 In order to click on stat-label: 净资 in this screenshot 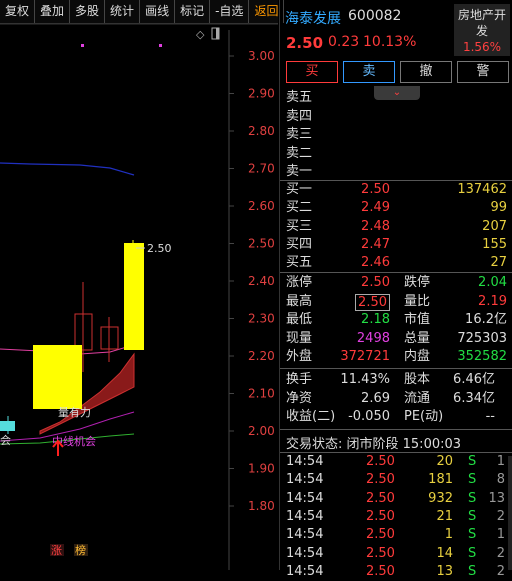, I will do `click(299, 398)`.